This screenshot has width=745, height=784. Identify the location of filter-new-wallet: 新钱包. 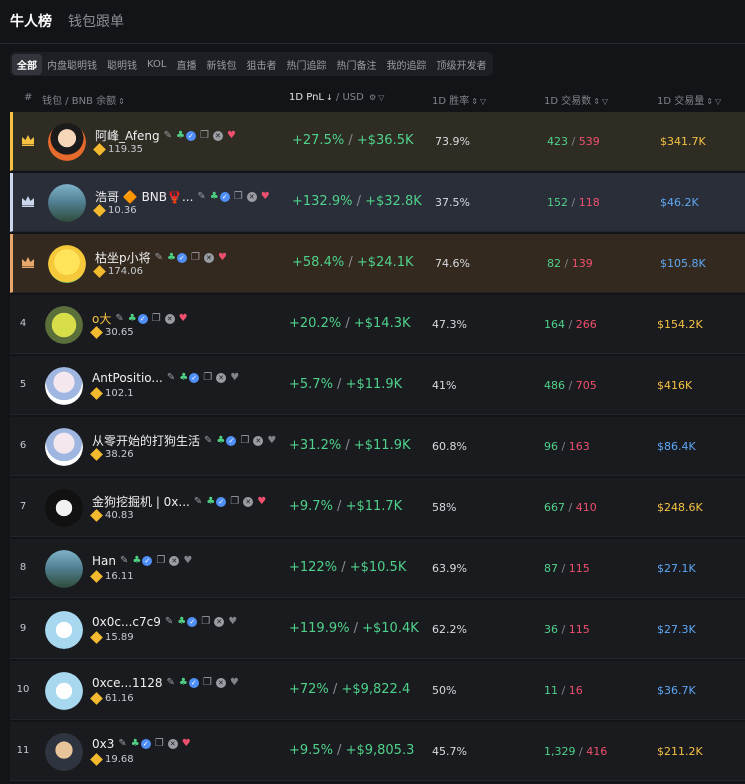
(221, 64).